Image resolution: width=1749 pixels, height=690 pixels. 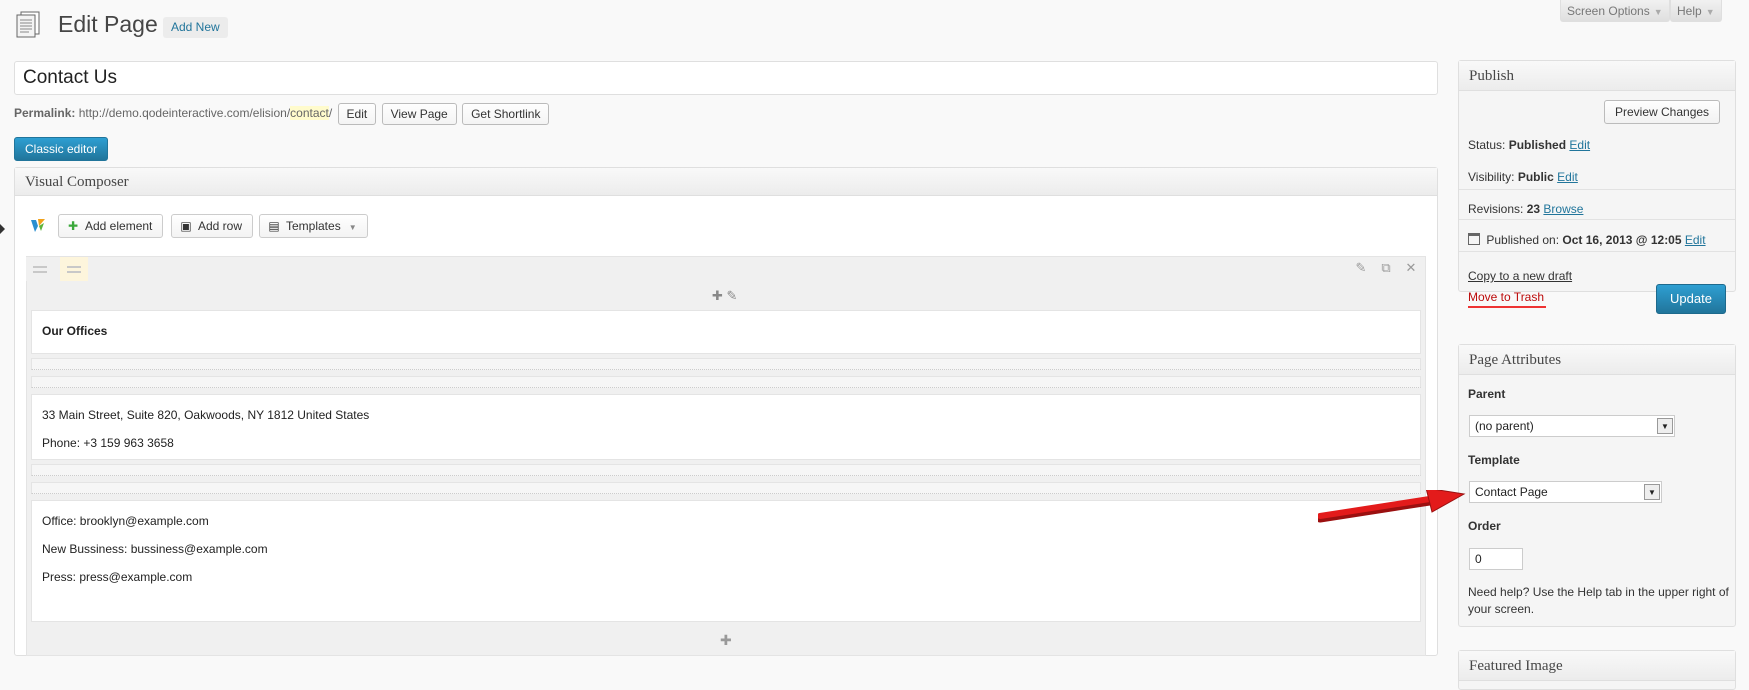 I want to click on published-on-label: Published on:, so click(x=1523, y=240).